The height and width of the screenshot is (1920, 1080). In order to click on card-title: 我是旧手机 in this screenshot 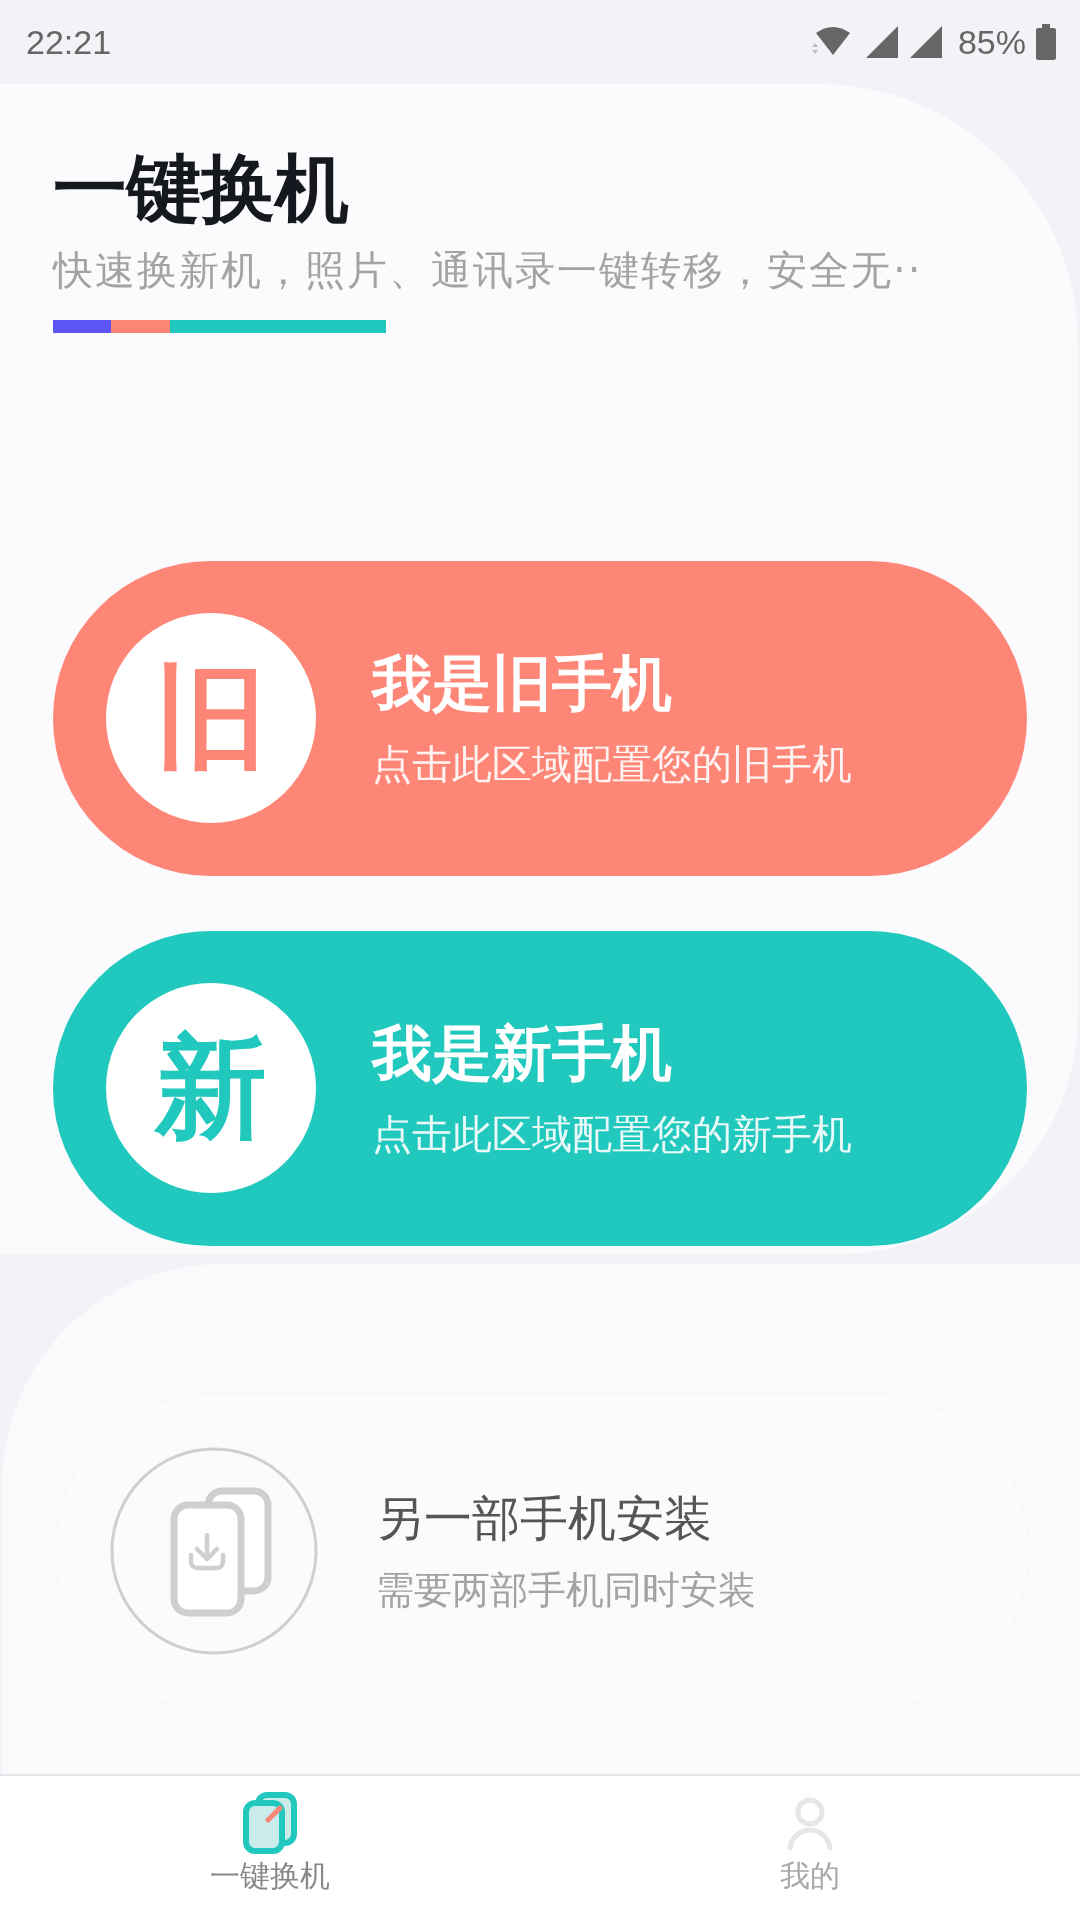, I will do `click(522, 684)`.